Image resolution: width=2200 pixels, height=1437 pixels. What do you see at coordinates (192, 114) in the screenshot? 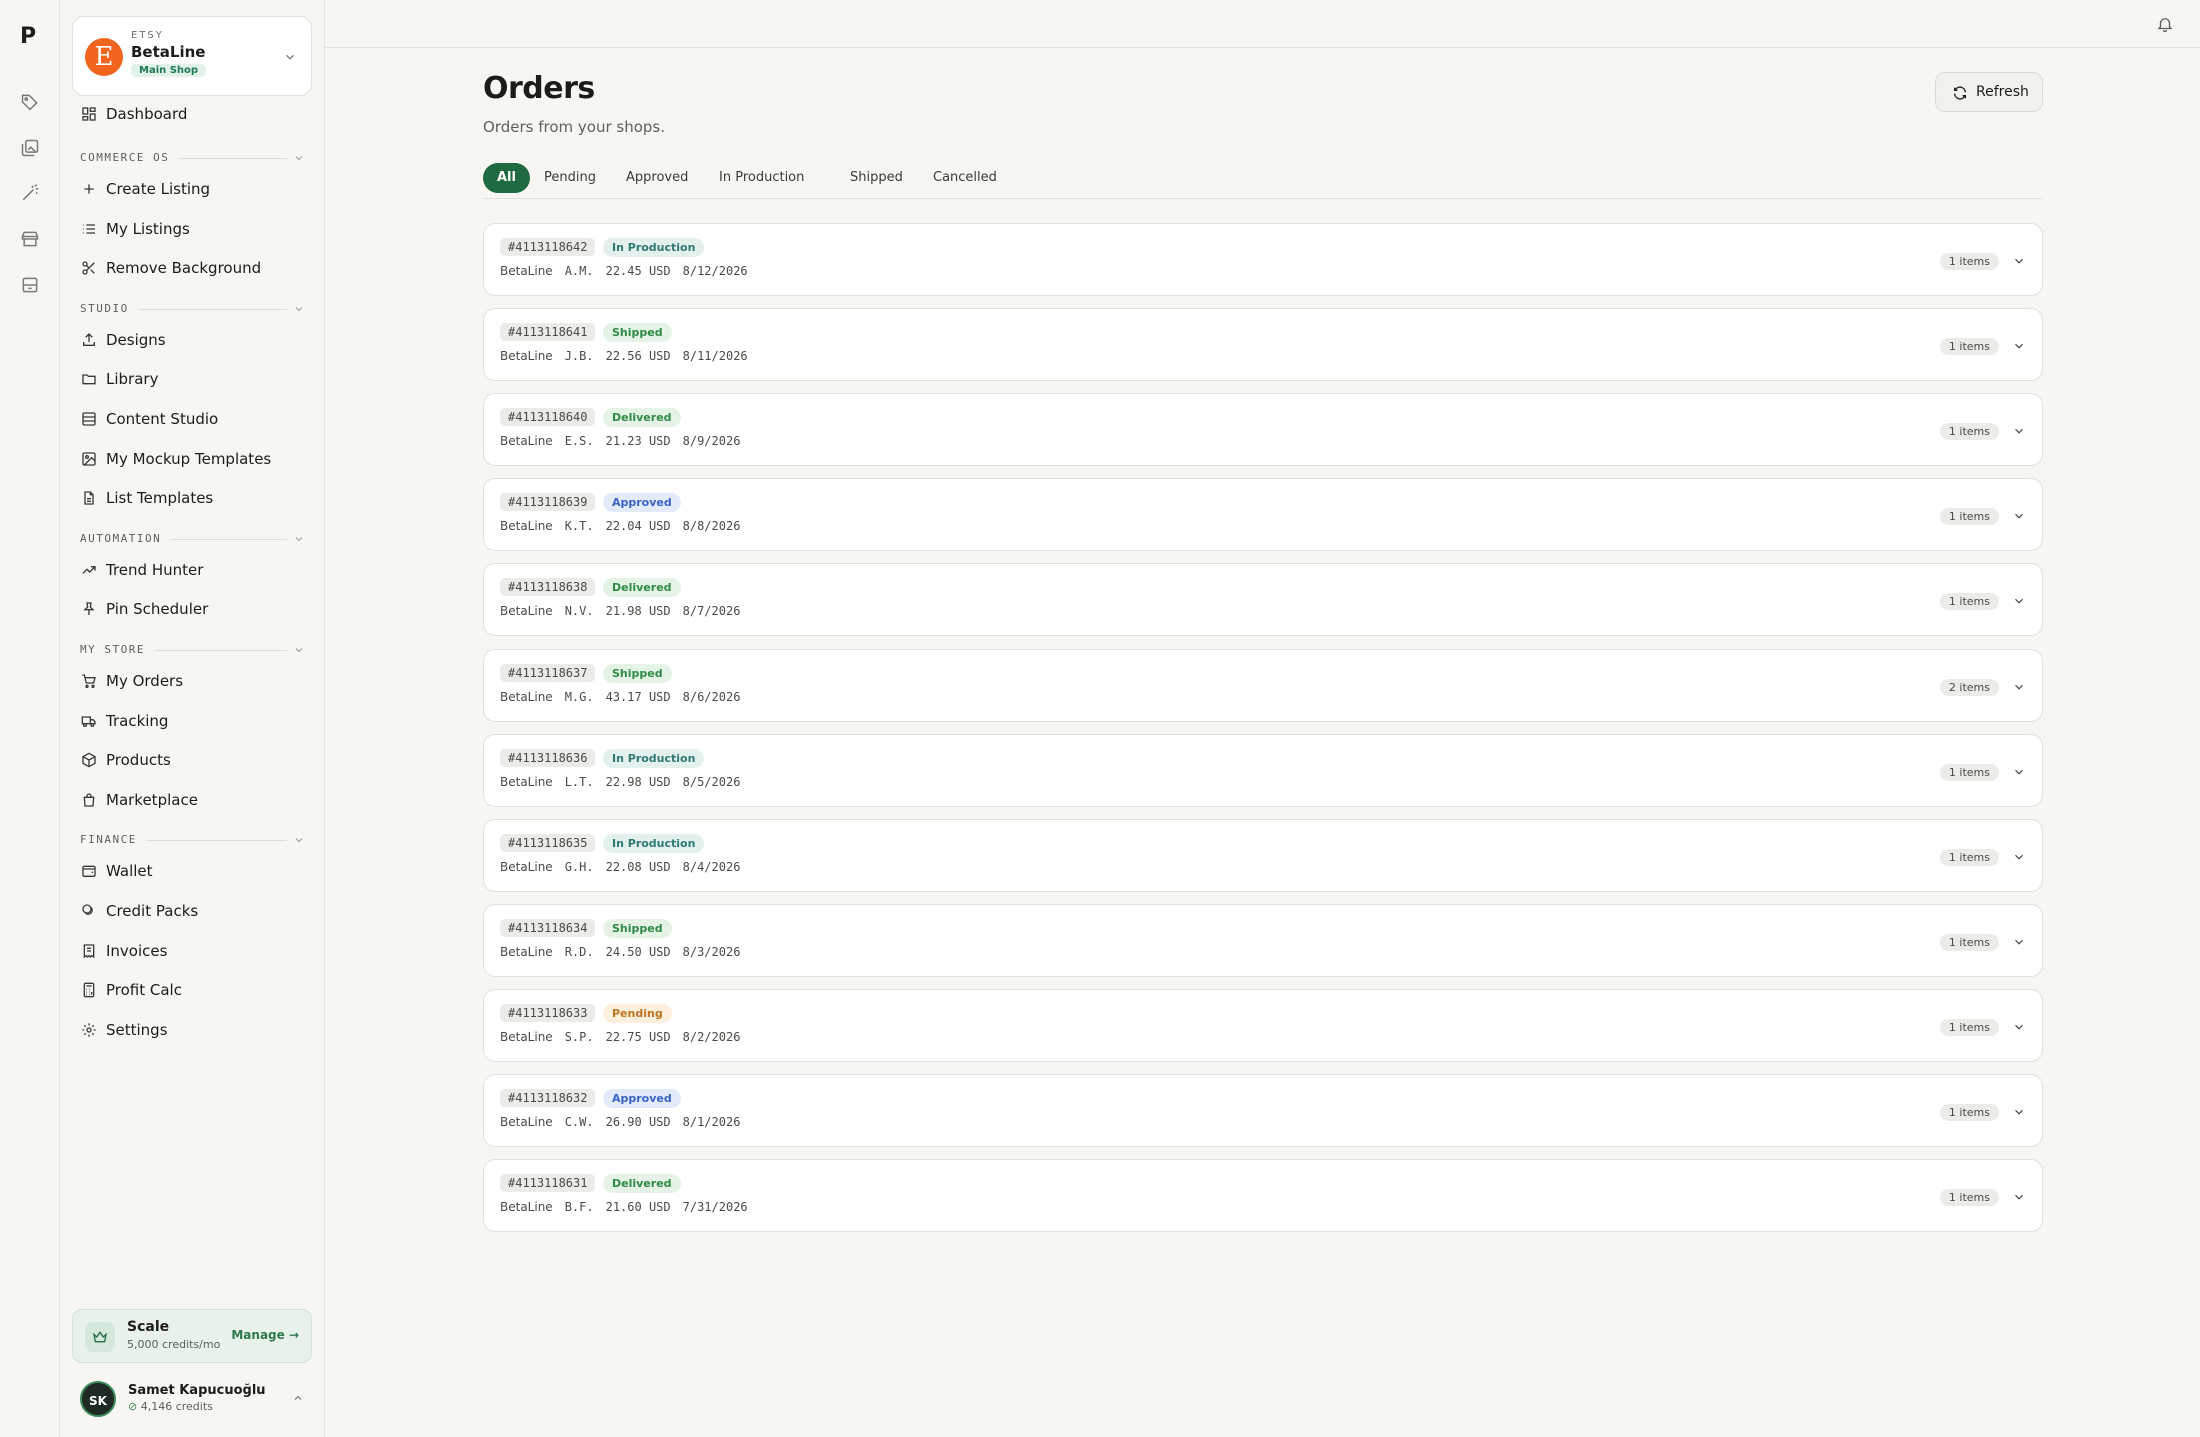
I see `sidebar-item-dashboard: Dashboard` at bounding box center [192, 114].